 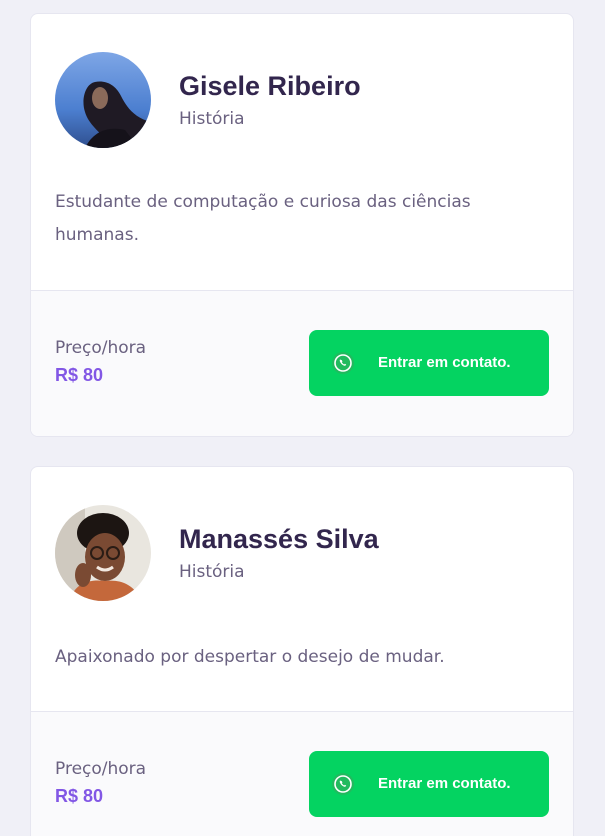 What do you see at coordinates (279, 539) in the screenshot?
I see `teacher-name: Manassés Silva` at bounding box center [279, 539].